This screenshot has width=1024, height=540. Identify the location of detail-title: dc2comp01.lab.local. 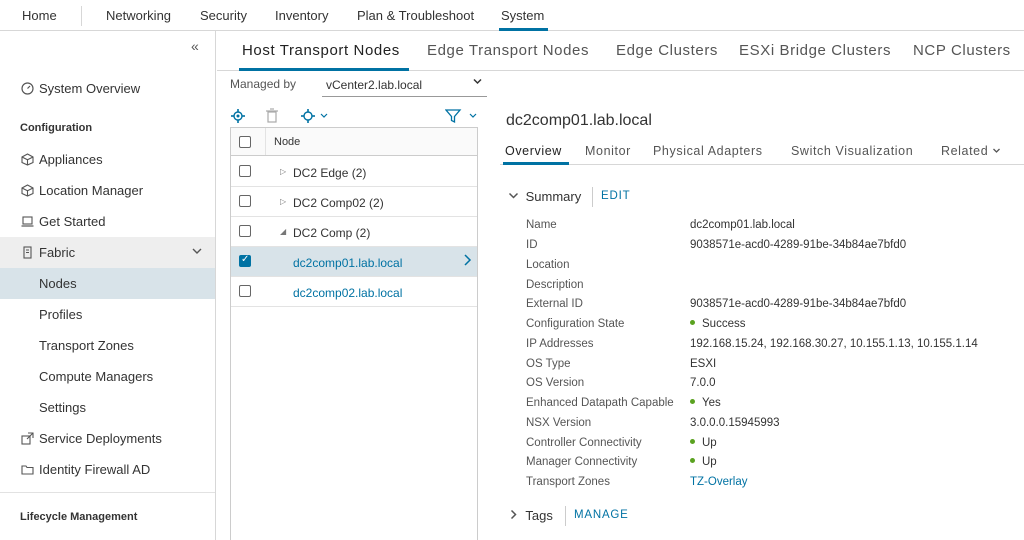
(579, 120).